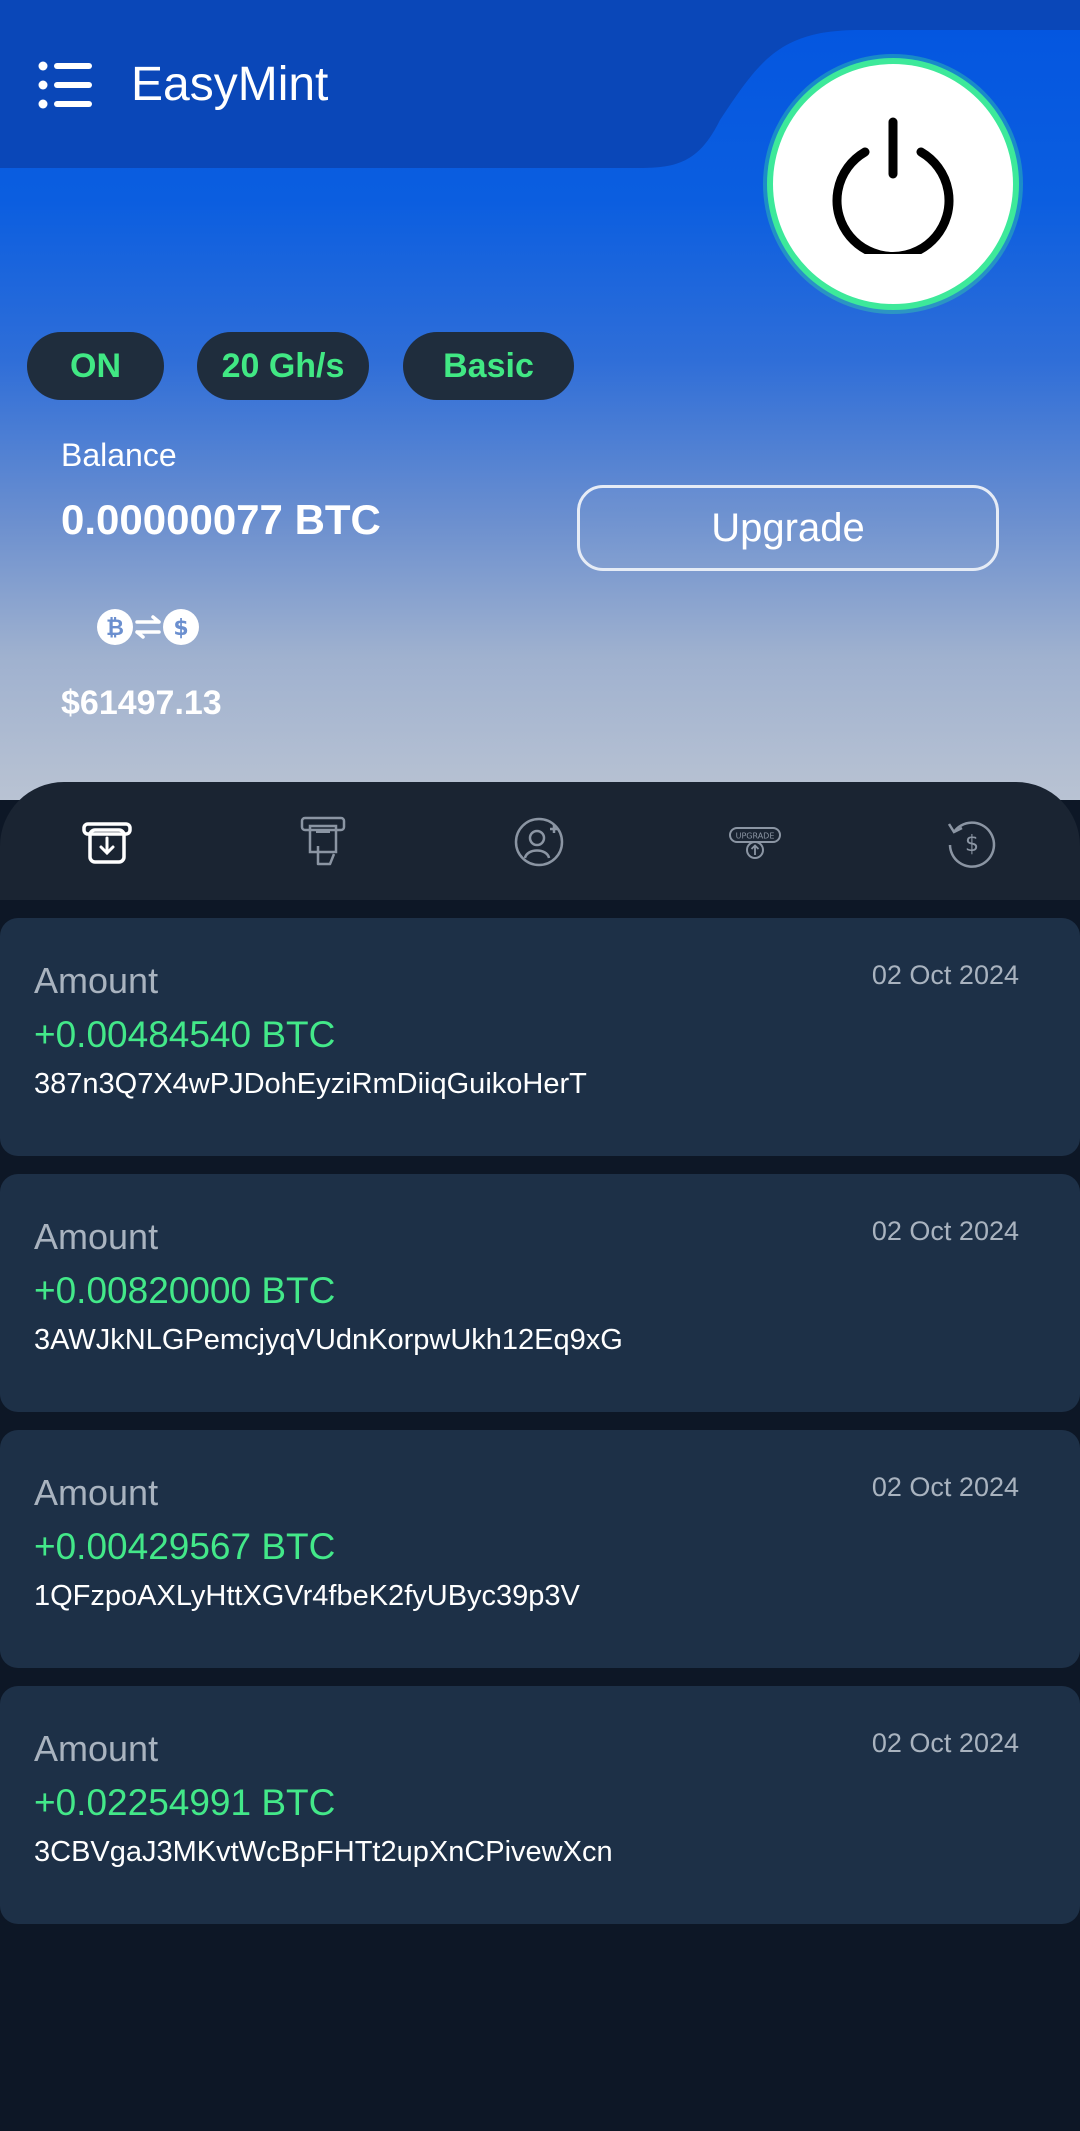 This screenshot has height=2131, width=1080. I want to click on history-icon: $, so click(971, 844).